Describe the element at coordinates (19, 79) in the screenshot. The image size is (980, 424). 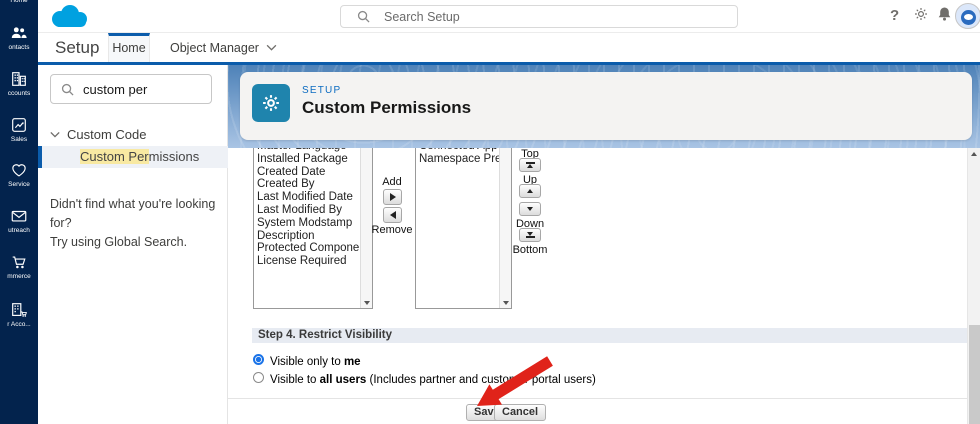
I see `accounts-icon` at that location.